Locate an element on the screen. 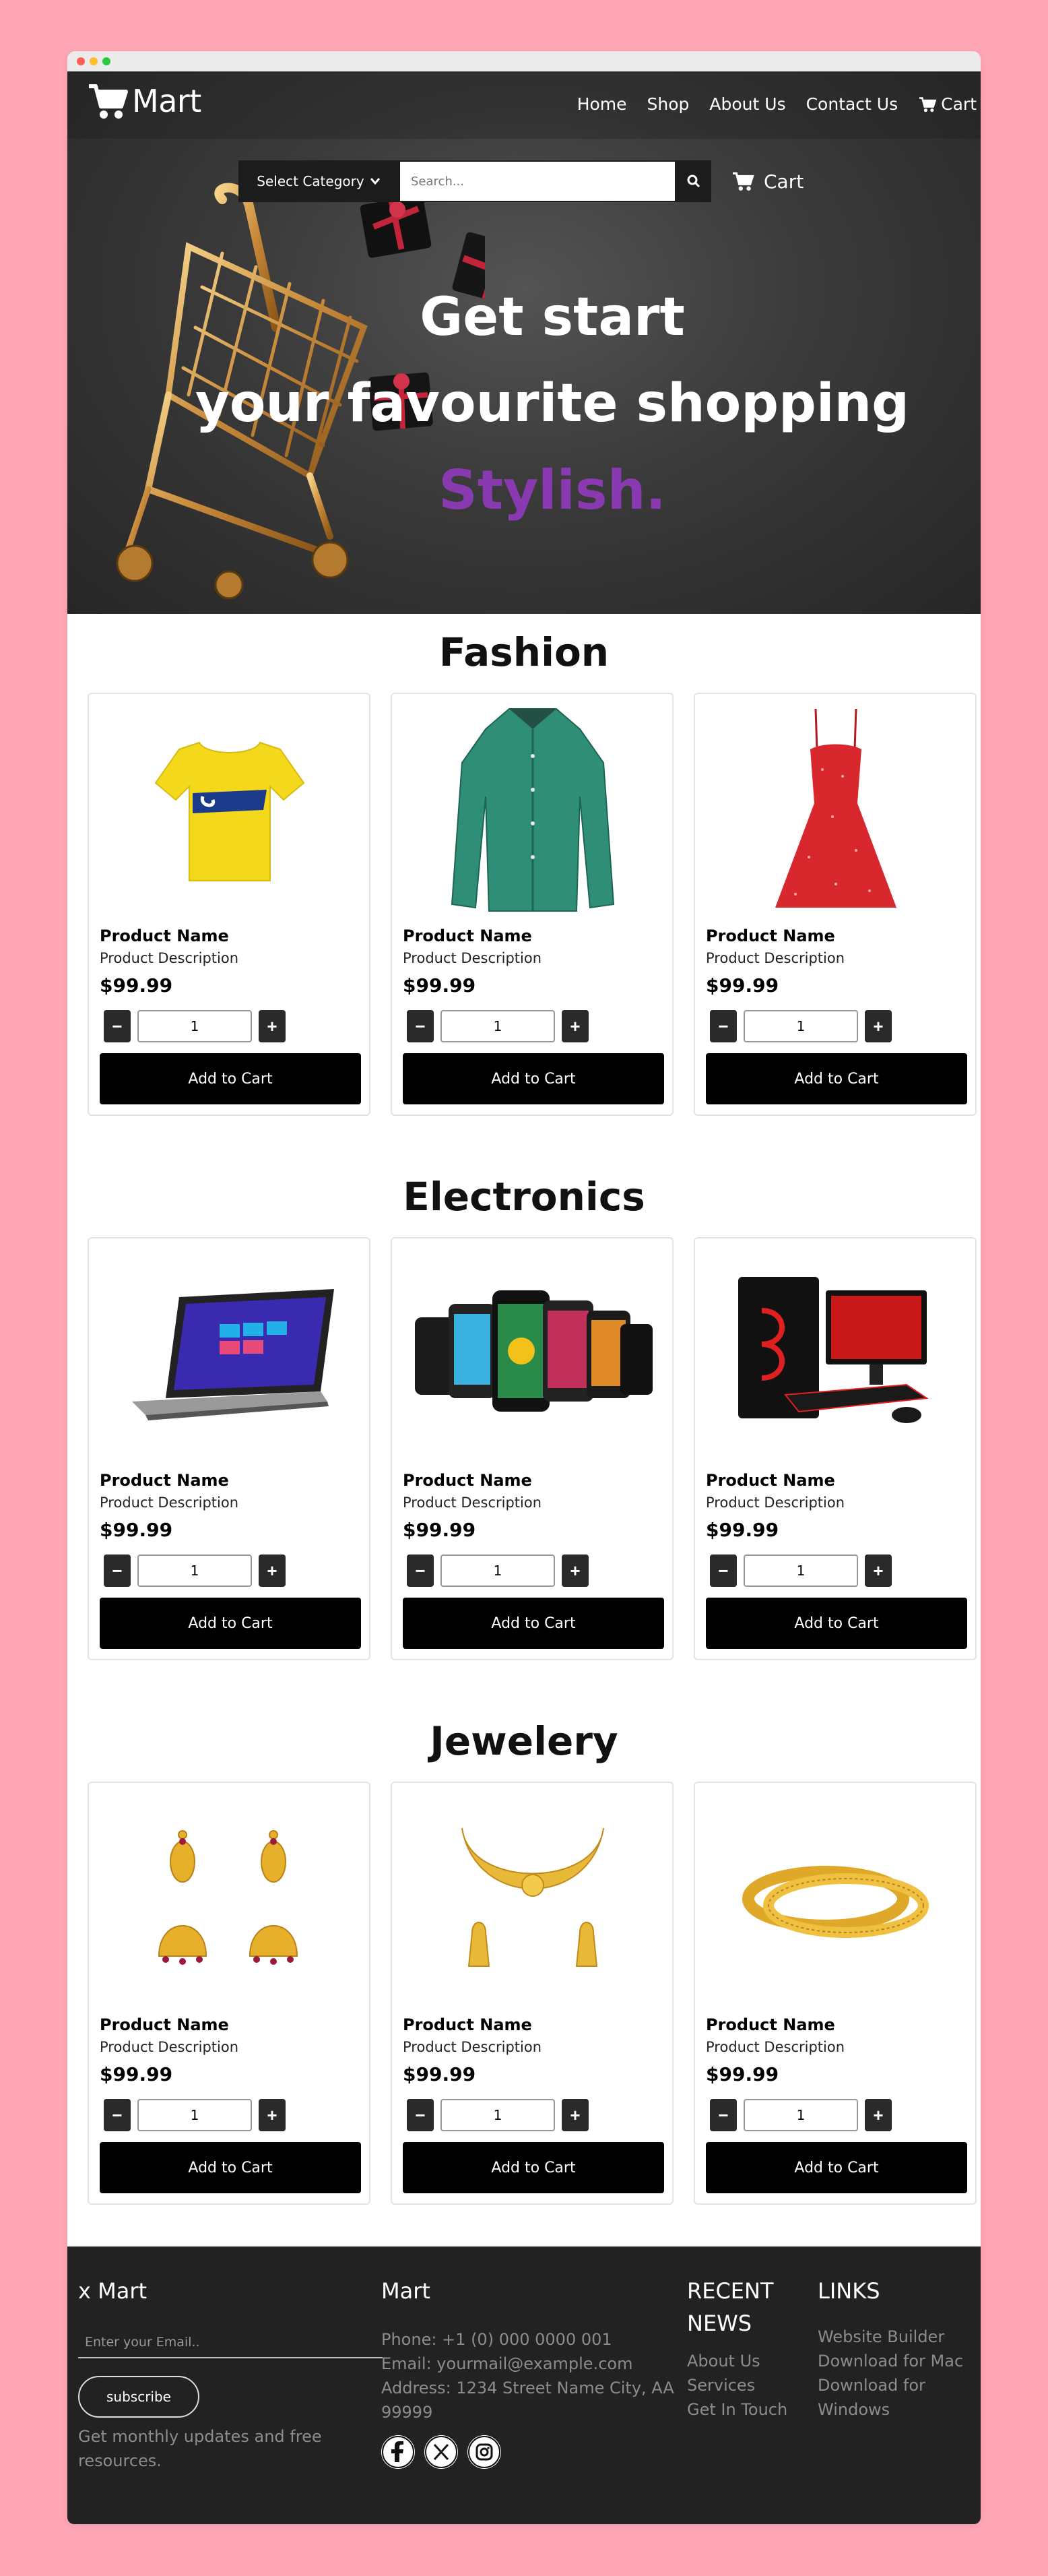  footer-news-link: Get In Touch is located at coordinates (747, 2409).